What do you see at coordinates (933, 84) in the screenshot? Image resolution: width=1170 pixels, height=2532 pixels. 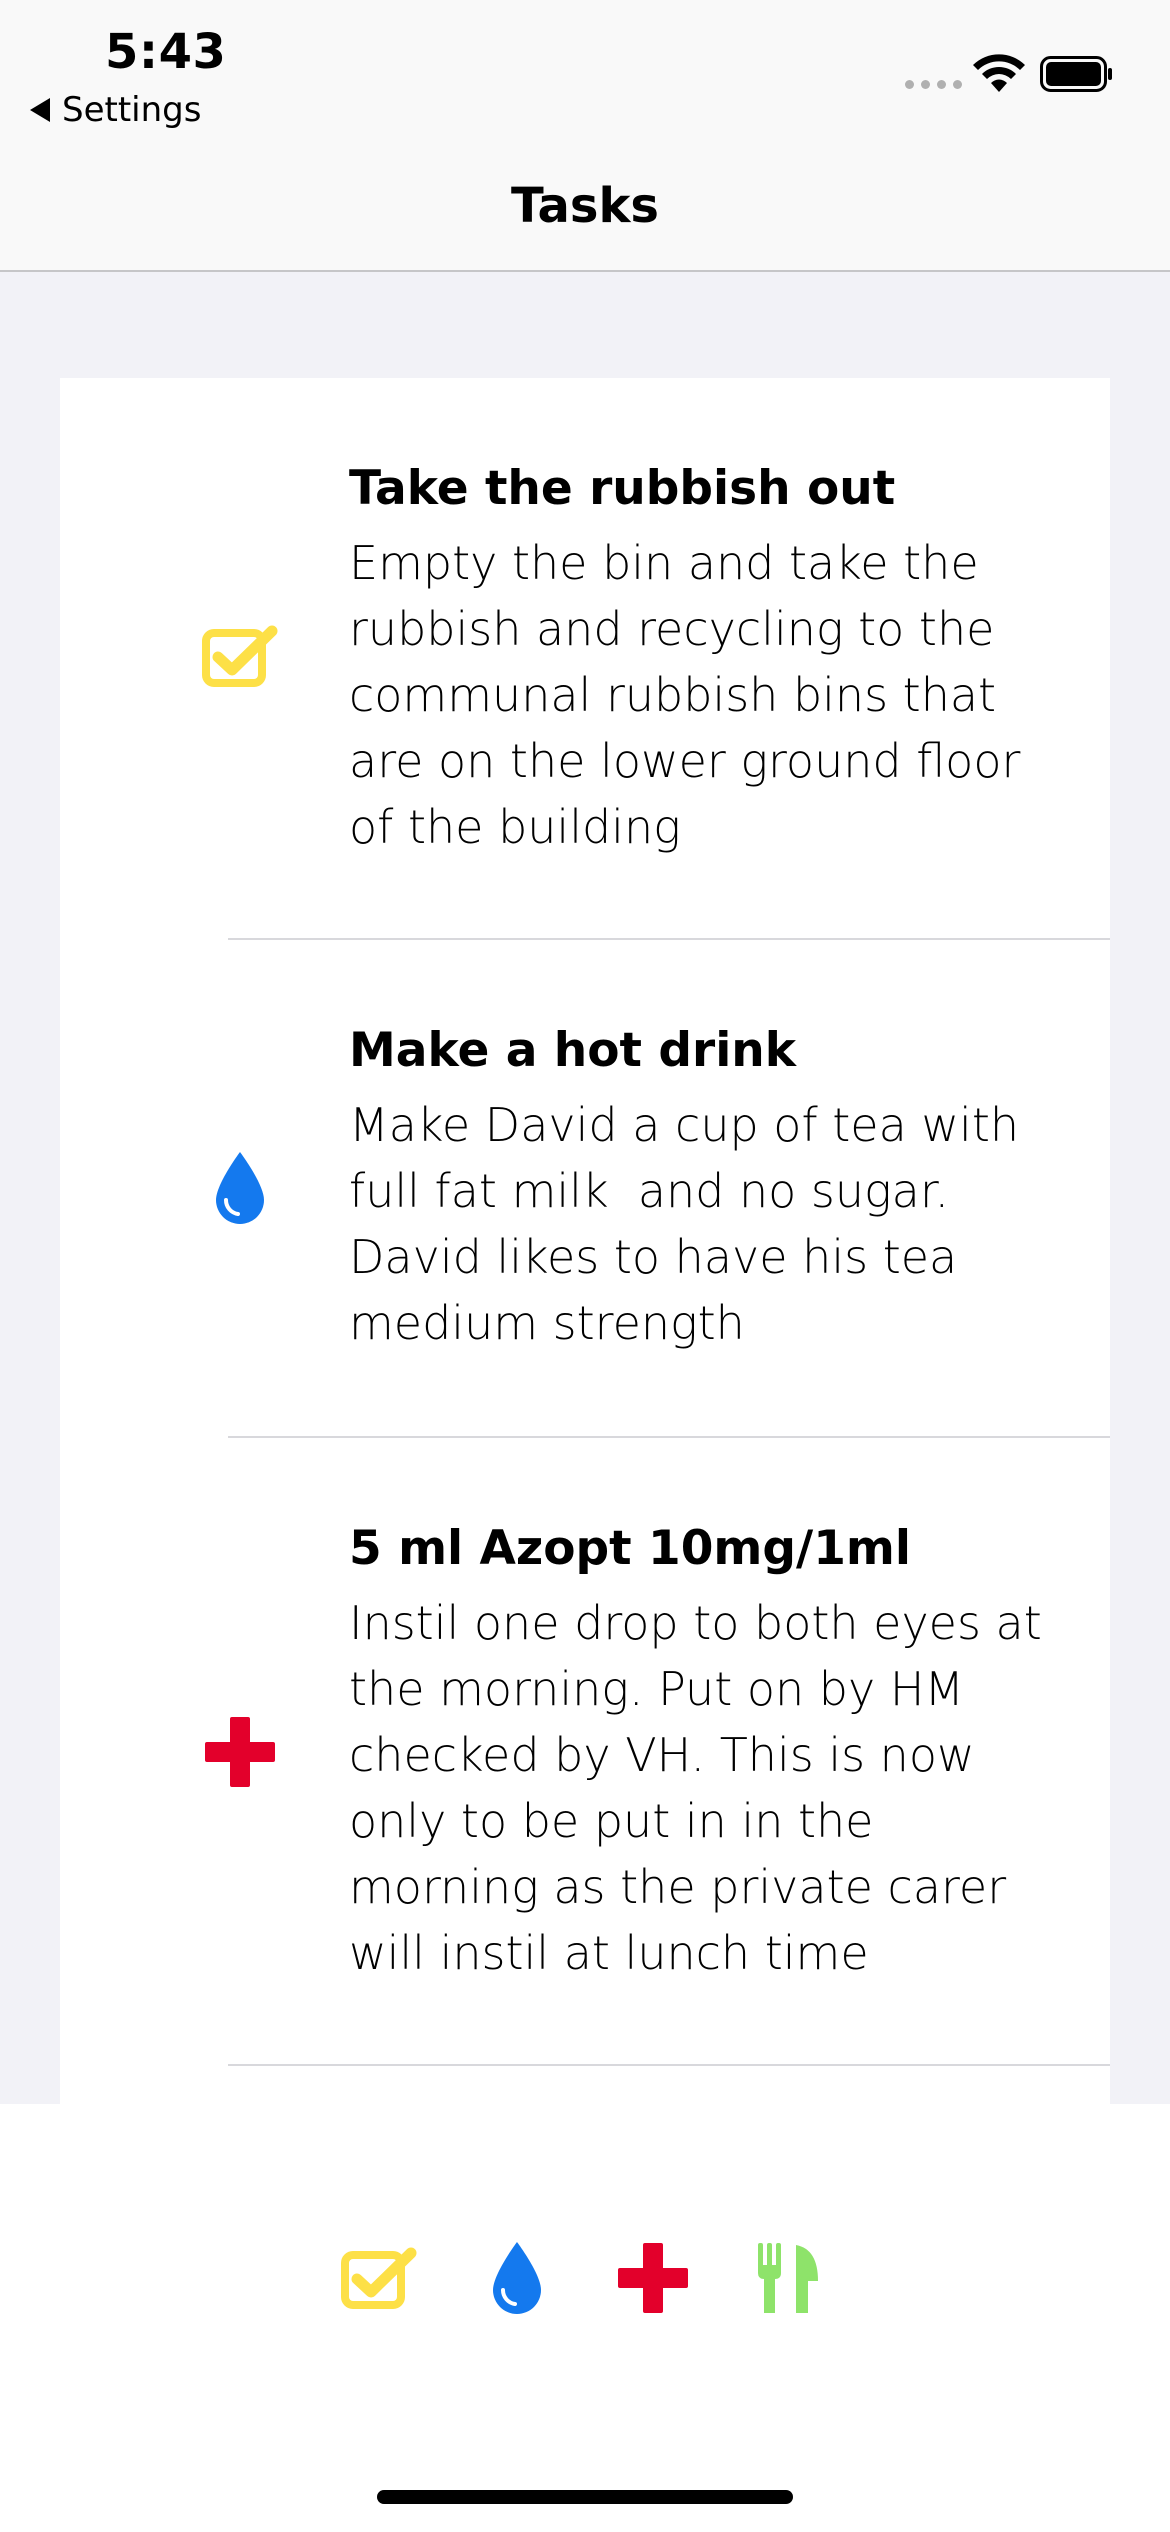 I see `cellular-signal-icon` at bounding box center [933, 84].